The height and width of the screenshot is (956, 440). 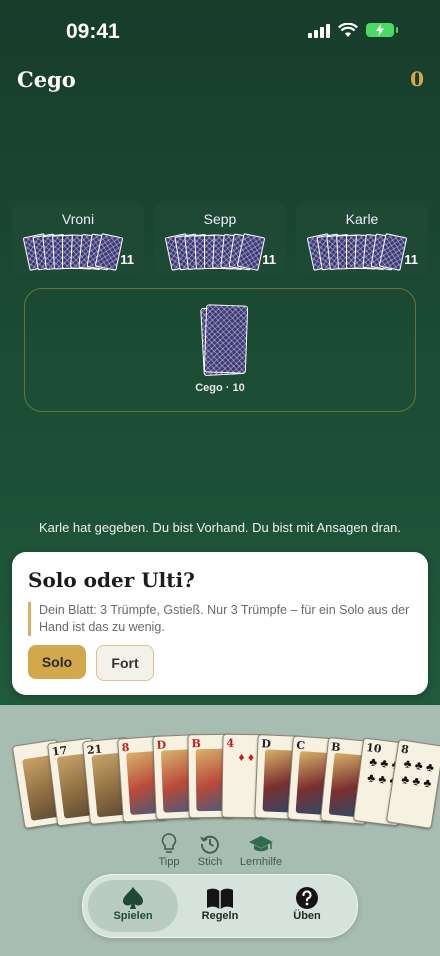 What do you see at coordinates (220, 898) in the screenshot?
I see `book-icon` at bounding box center [220, 898].